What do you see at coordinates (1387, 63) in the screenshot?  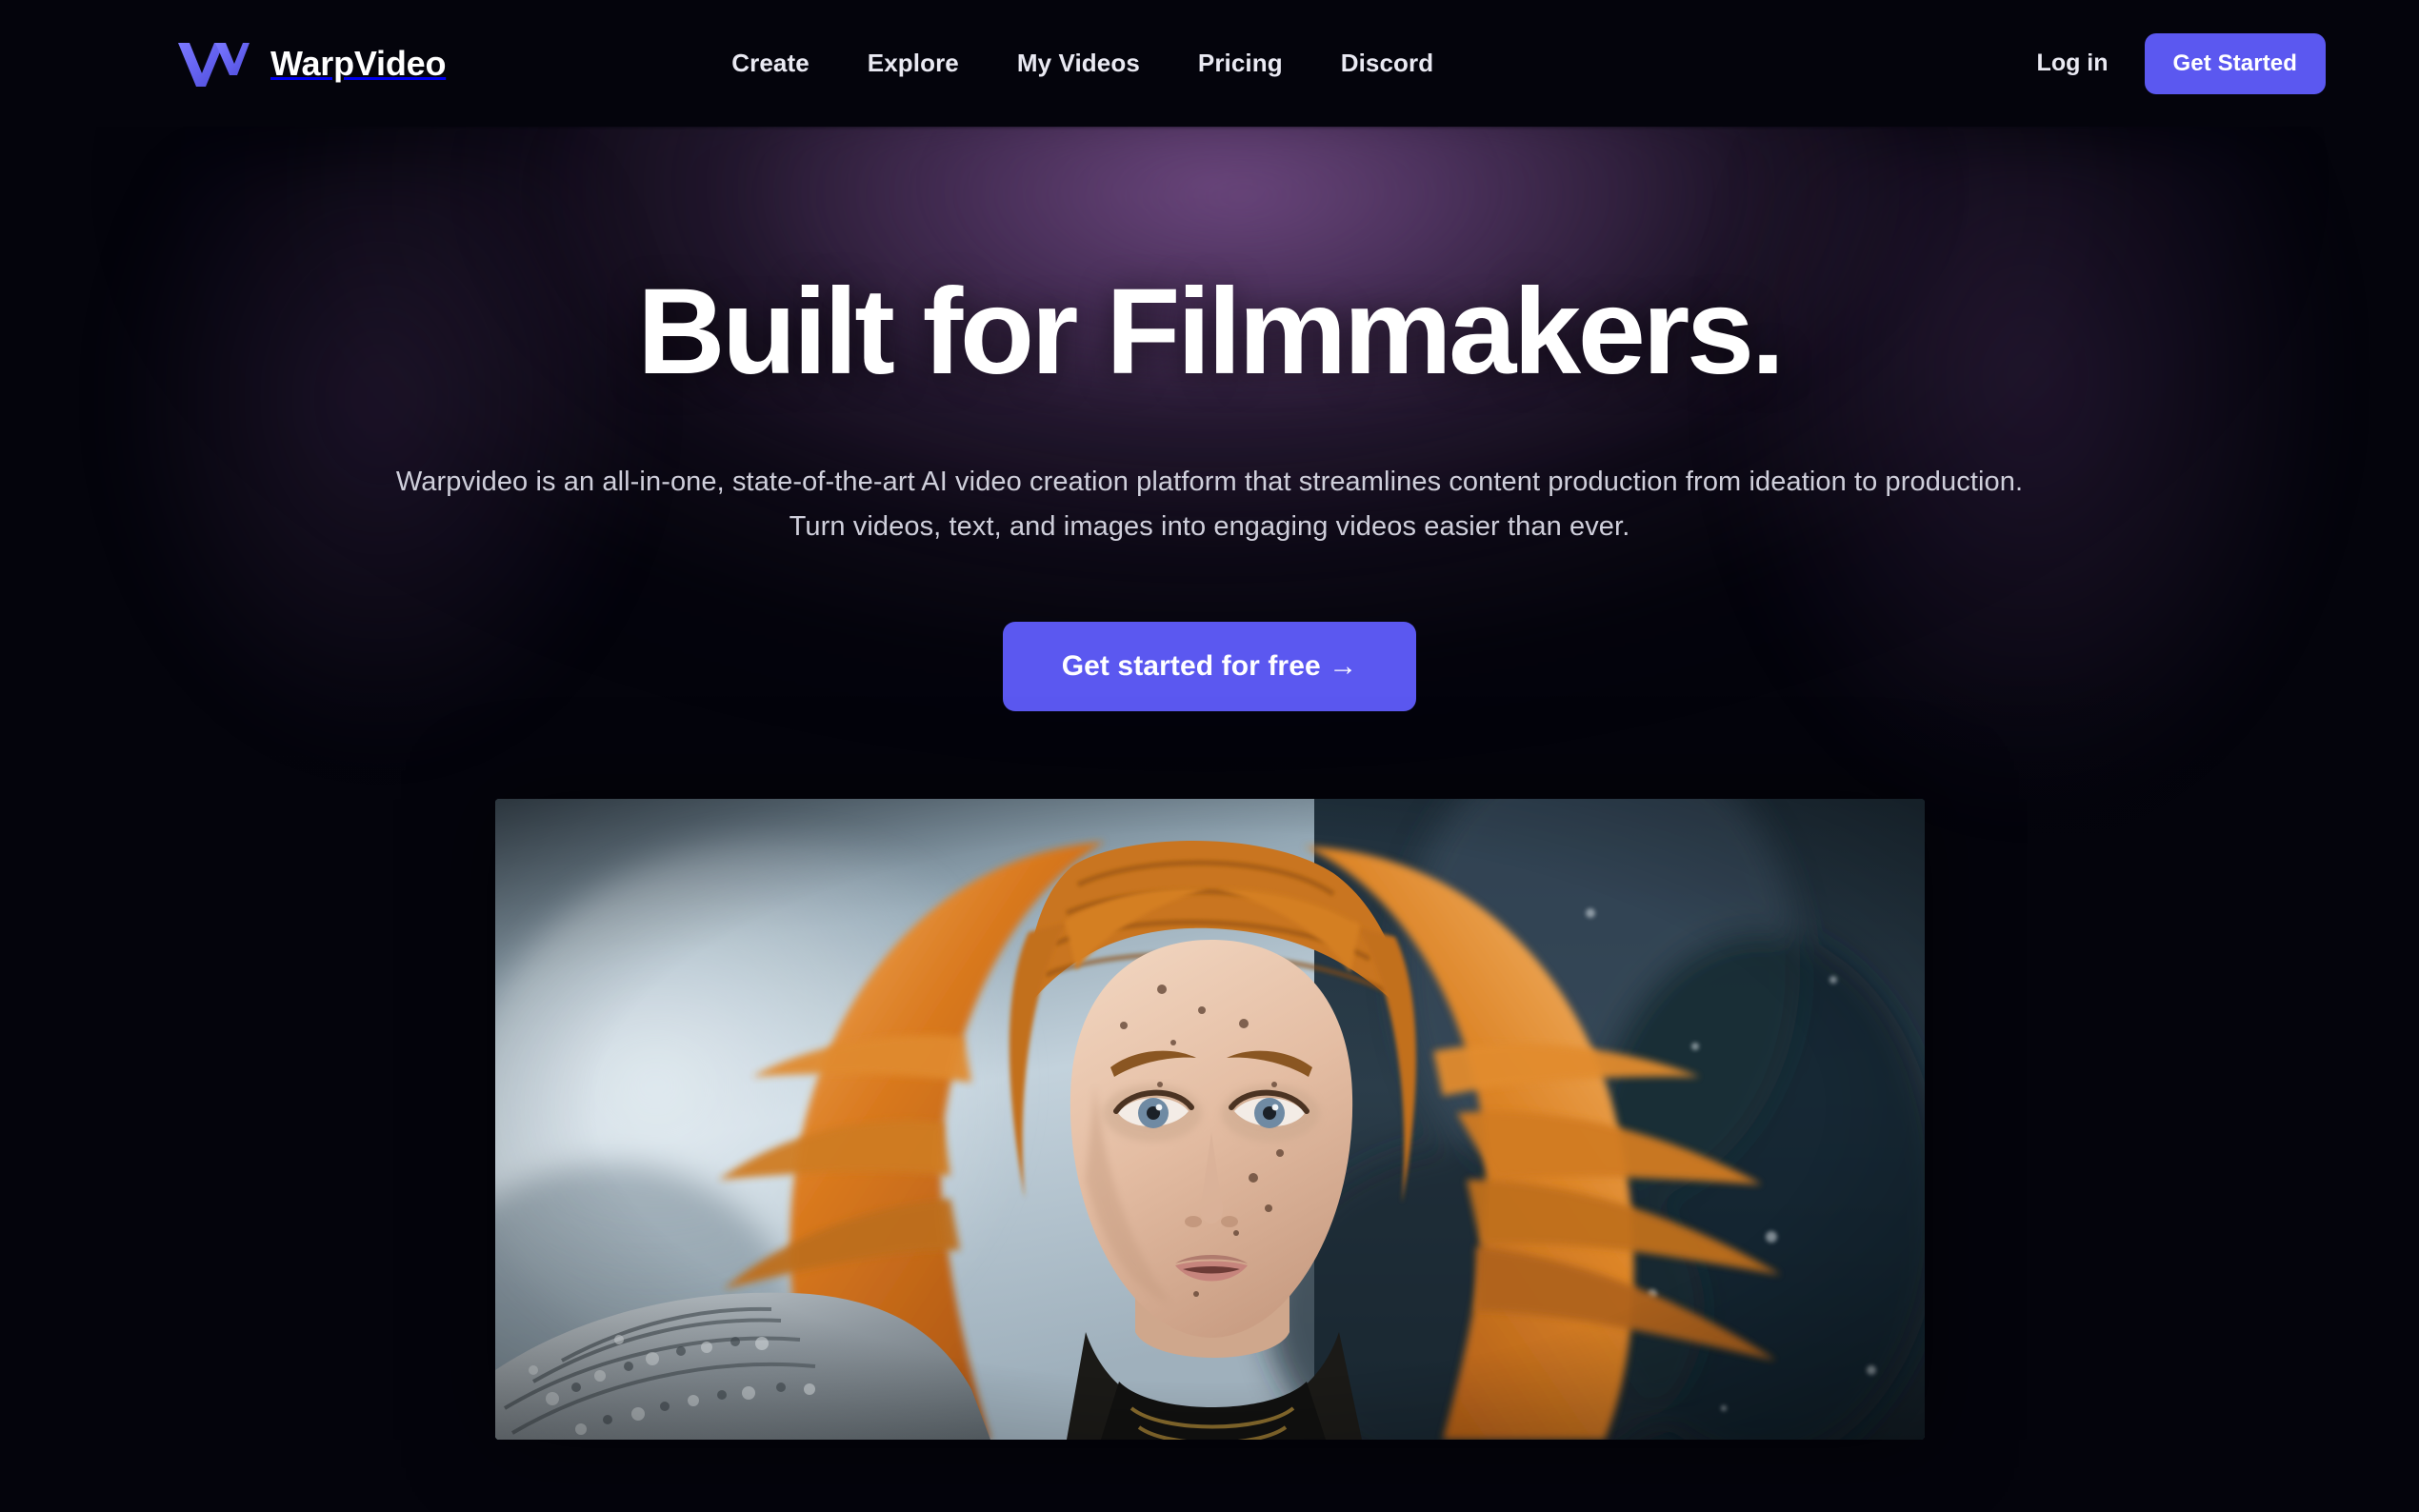 I see `nav-item-discord: Discord` at bounding box center [1387, 63].